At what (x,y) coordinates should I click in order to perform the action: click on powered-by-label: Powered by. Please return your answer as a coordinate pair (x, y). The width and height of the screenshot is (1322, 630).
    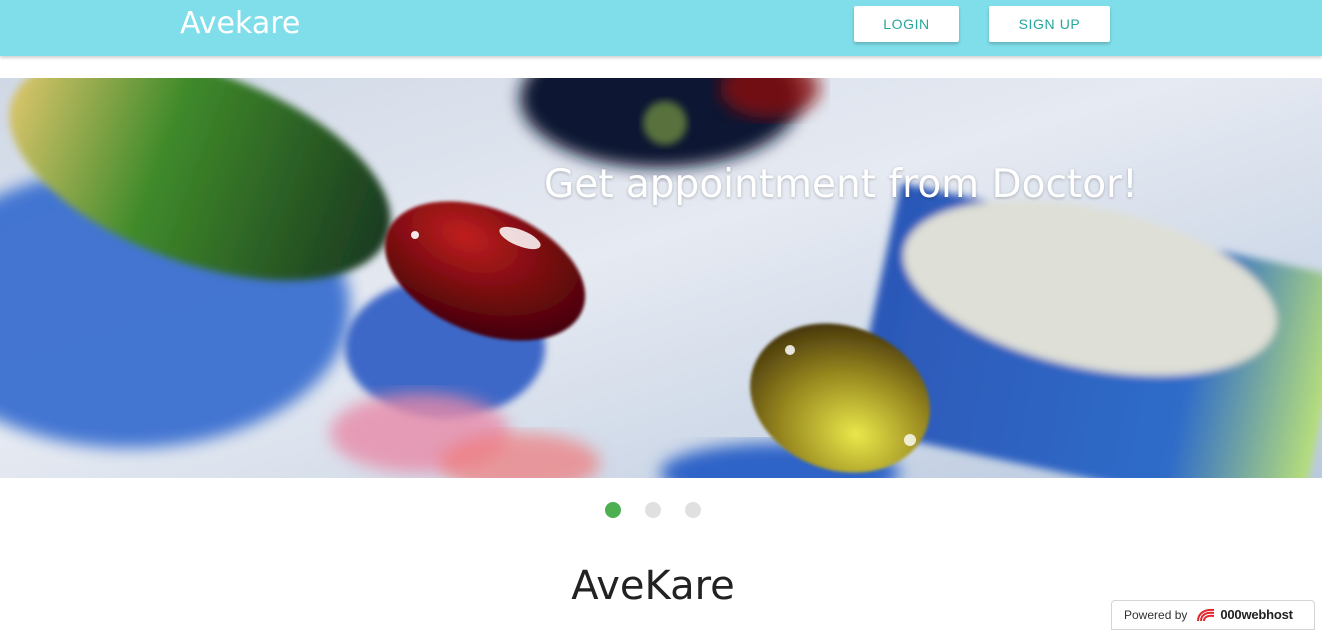
    Looking at the image, I should click on (1156, 615).